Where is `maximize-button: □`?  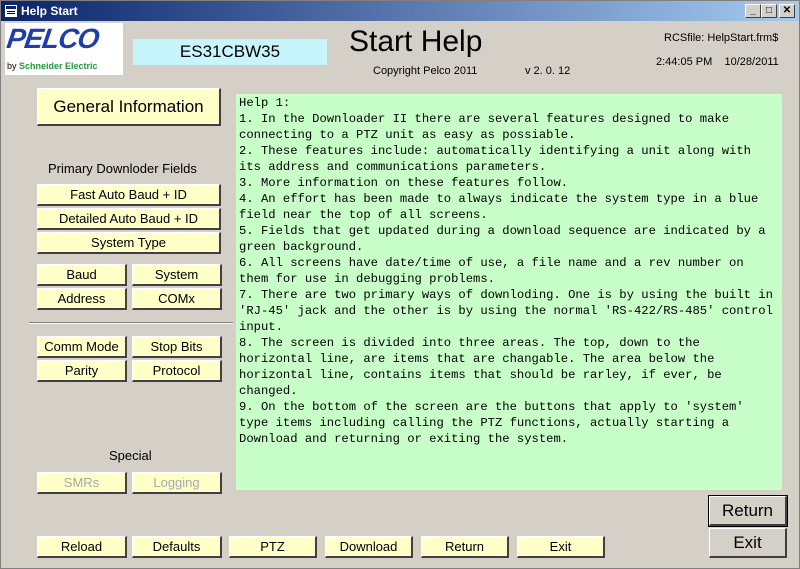
maximize-button: □ is located at coordinates (769, 11).